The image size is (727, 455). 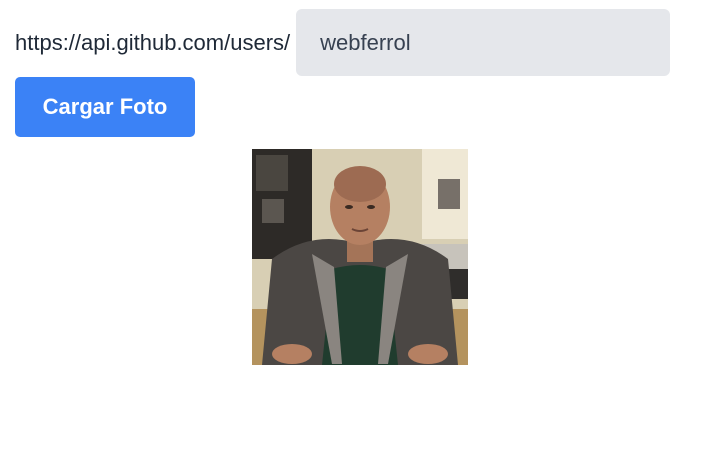 What do you see at coordinates (153, 42) in the screenshot?
I see `api-url-prefix: https://api.github.com/users/` at bounding box center [153, 42].